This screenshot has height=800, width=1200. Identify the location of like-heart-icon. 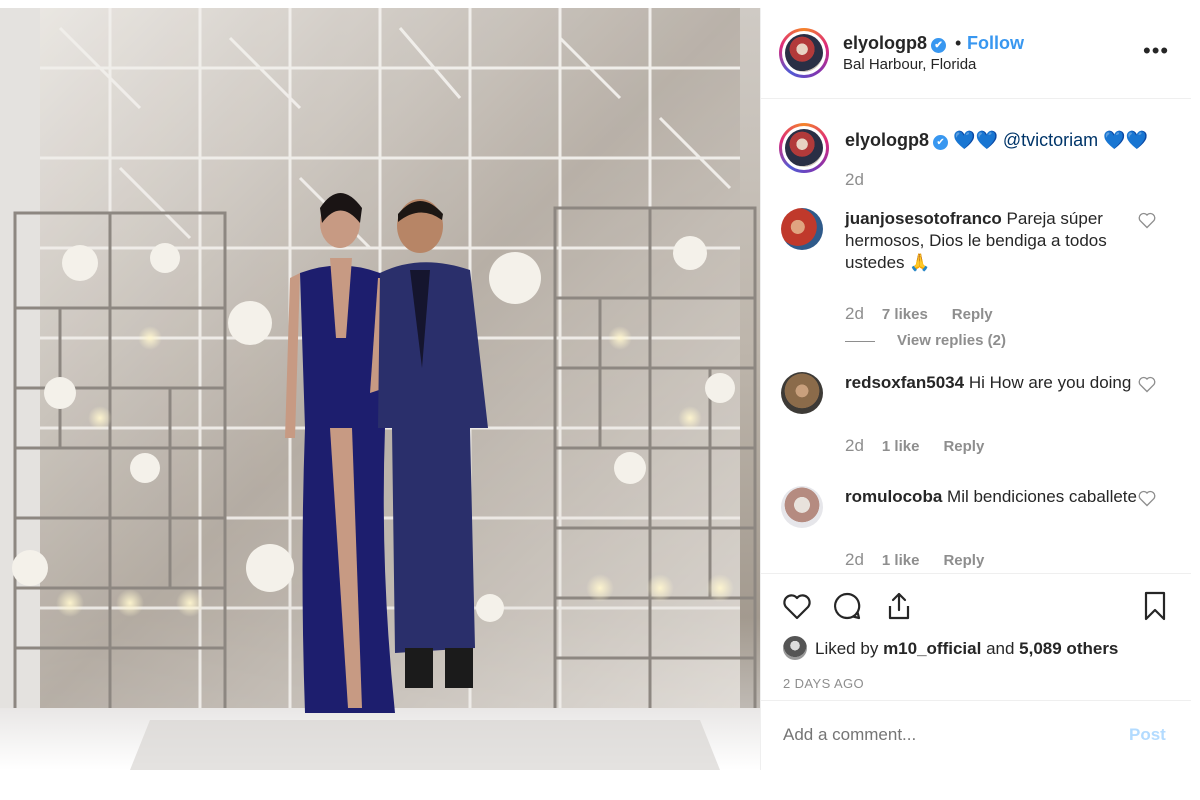
(797, 606).